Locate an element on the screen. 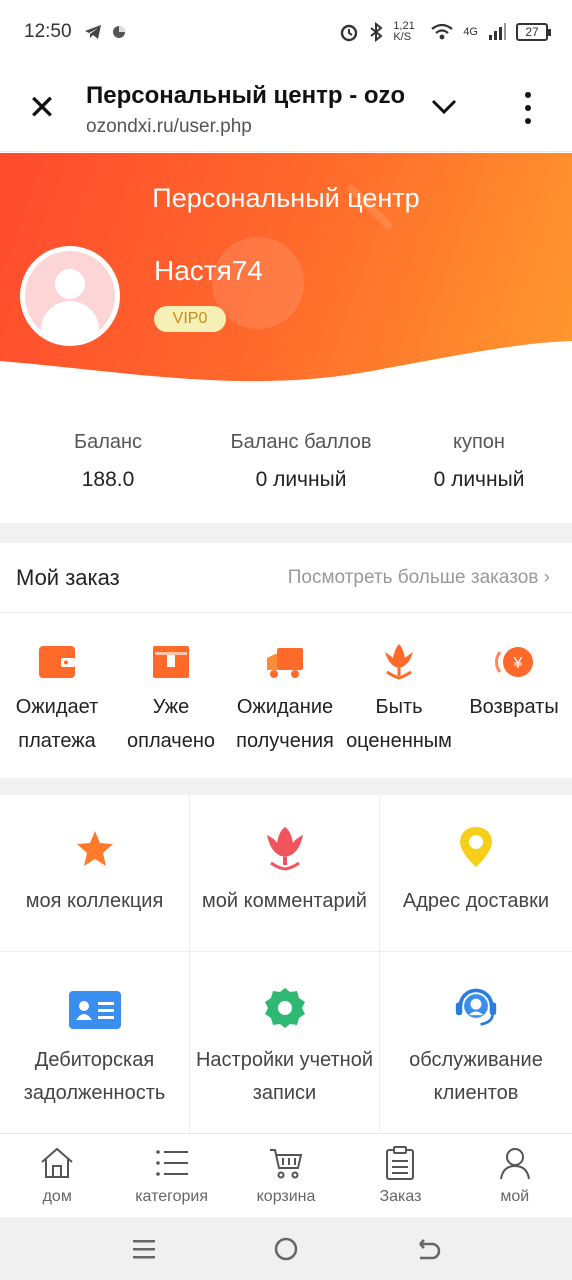  alarm-icon is located at coordinates (349, 33).